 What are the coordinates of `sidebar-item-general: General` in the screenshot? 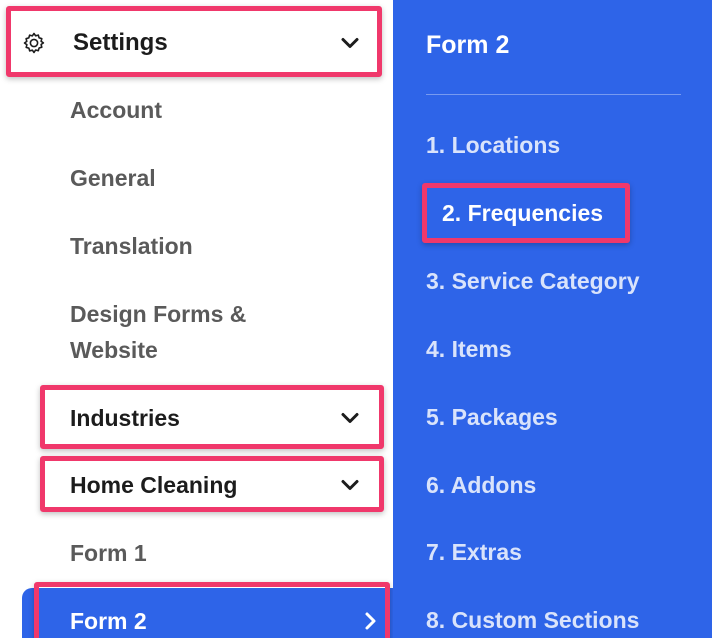 It's located at (113, 178).